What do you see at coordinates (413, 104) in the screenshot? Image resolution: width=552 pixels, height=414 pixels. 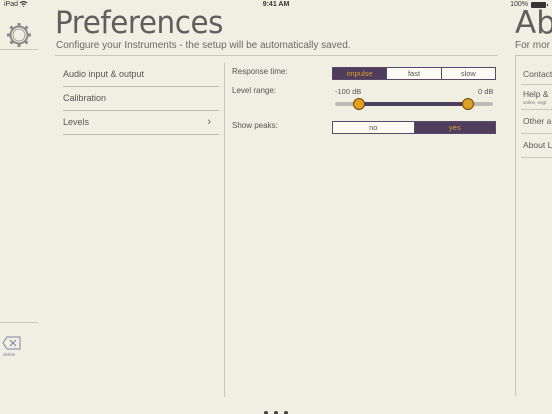 I see `level-range-fill` at bounding box center [413, 104].